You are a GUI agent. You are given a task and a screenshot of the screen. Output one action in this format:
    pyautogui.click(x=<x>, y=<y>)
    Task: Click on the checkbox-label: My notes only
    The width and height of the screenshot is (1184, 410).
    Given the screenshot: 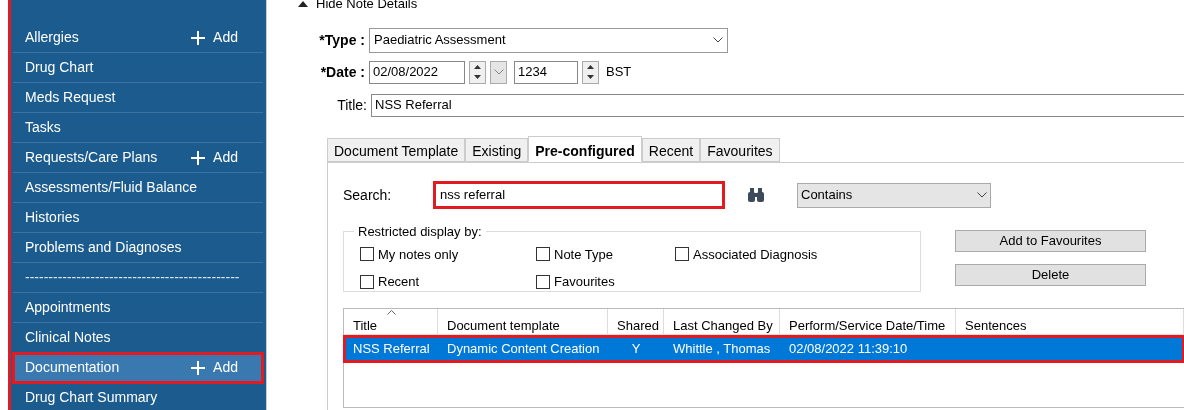 What is the action you would take?
    pyautogui.click(x=418, y=254)
    